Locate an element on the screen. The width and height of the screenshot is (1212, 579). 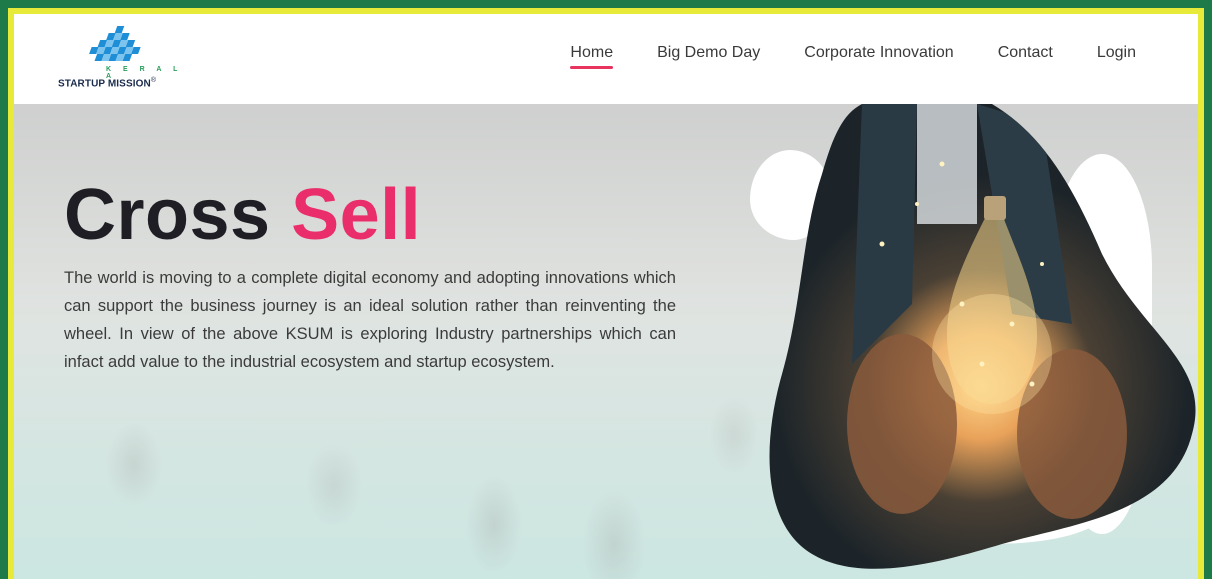
ksum-logo: K E R A L A STARTUP MISSION® is located at coordinates (123, 59).